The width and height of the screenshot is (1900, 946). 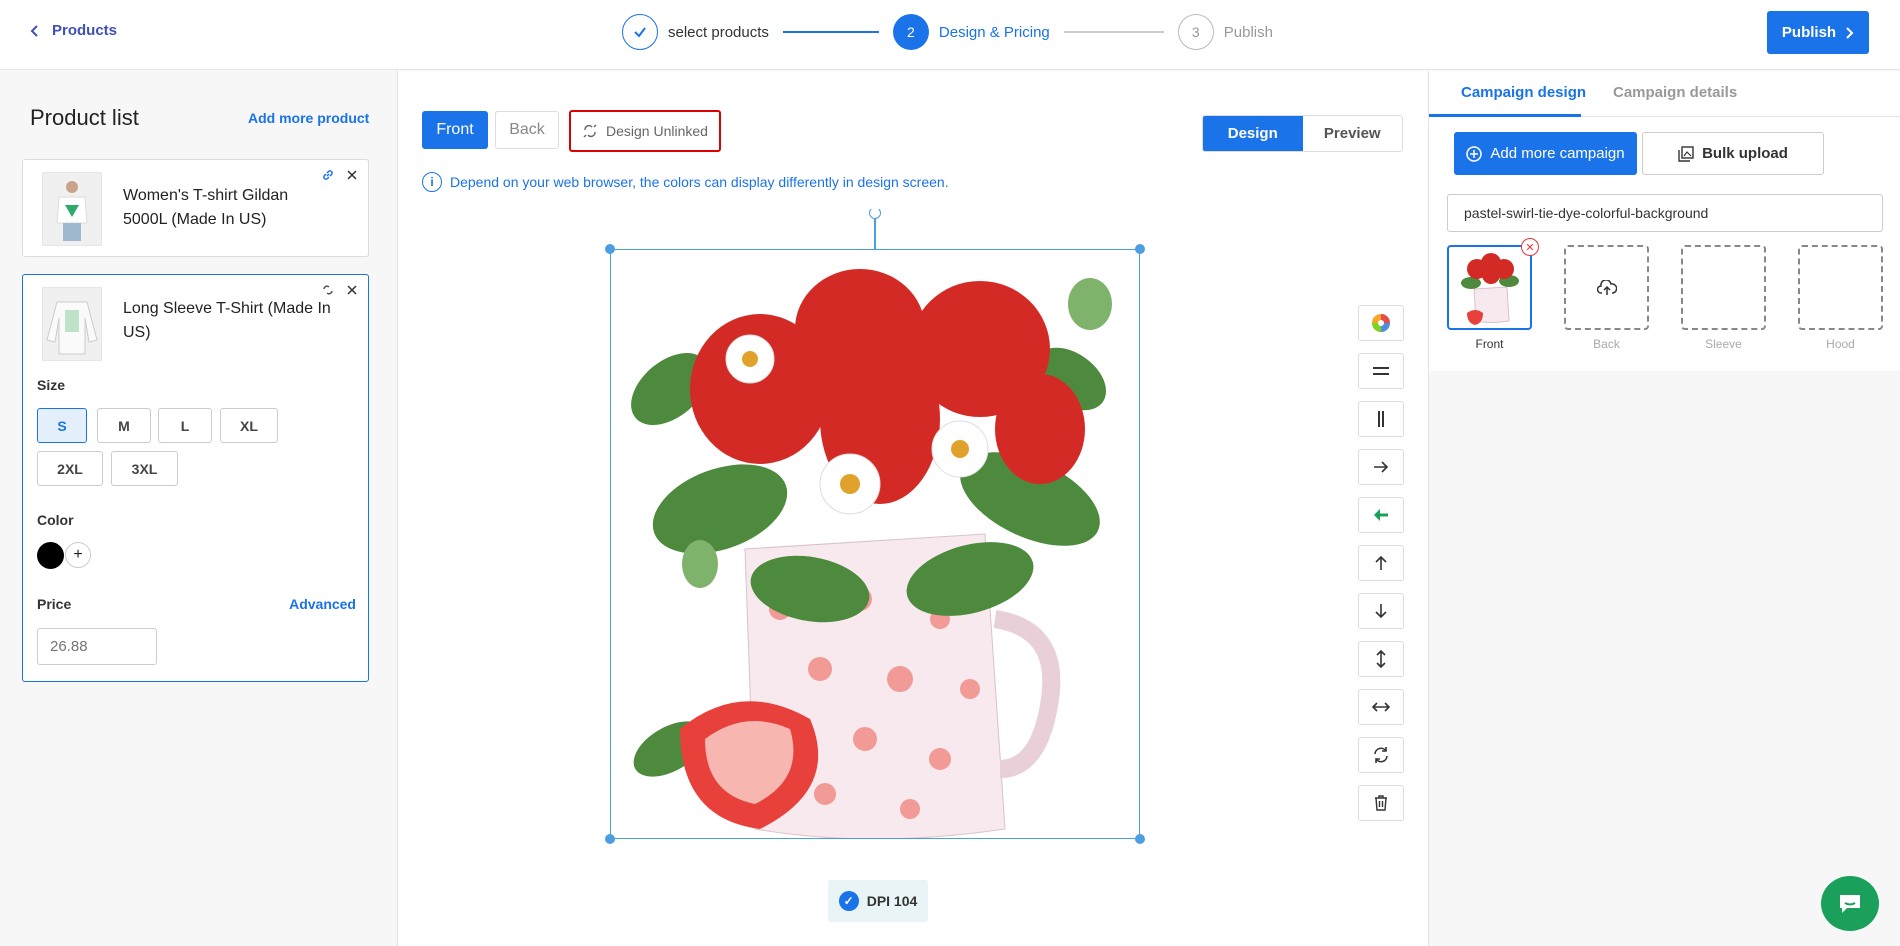 I want to click on campaign-tabs: Campaign design Campaign details, so click(x=1664, y=94).